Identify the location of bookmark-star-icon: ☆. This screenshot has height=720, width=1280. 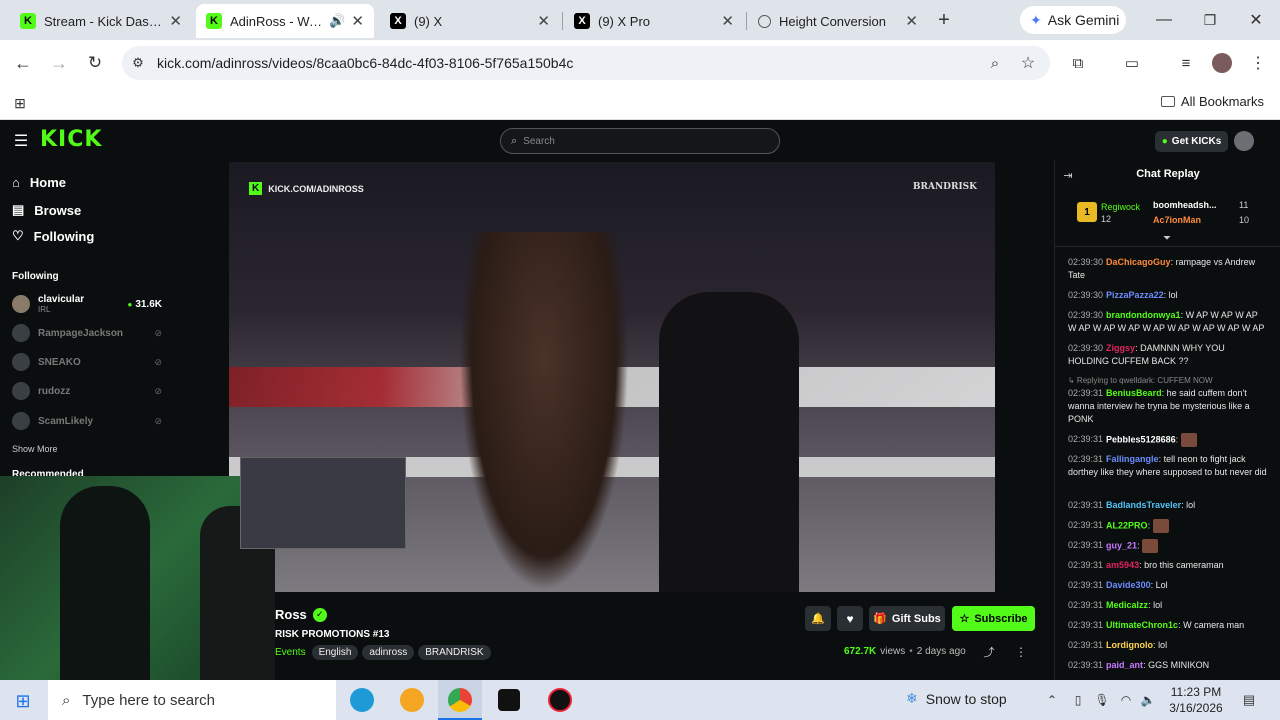
(1028, 63).